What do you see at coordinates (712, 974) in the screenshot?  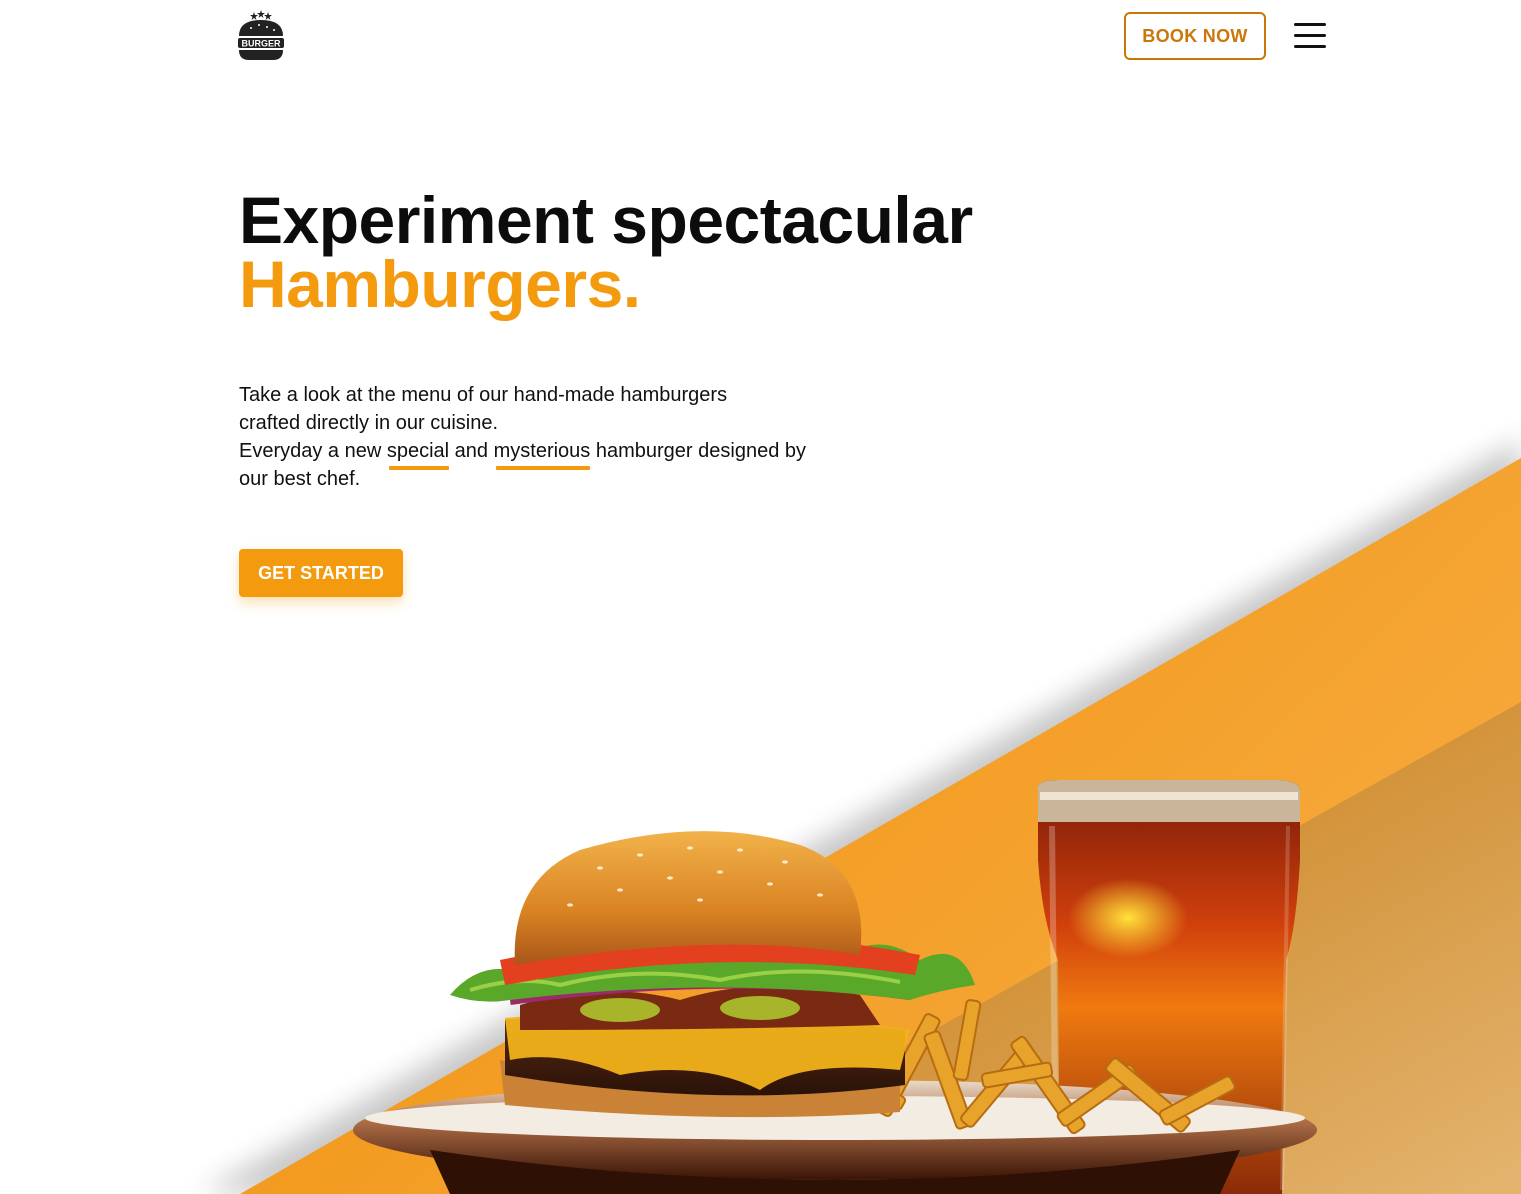 I see `burger` at bounding box center [712, 974].